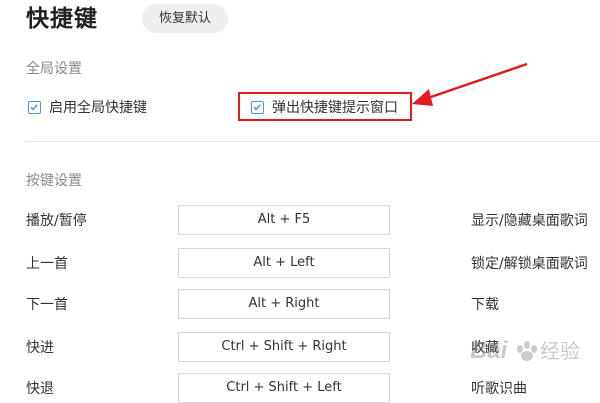  I want to click on key-label-download: 下载, so click(485, 305).